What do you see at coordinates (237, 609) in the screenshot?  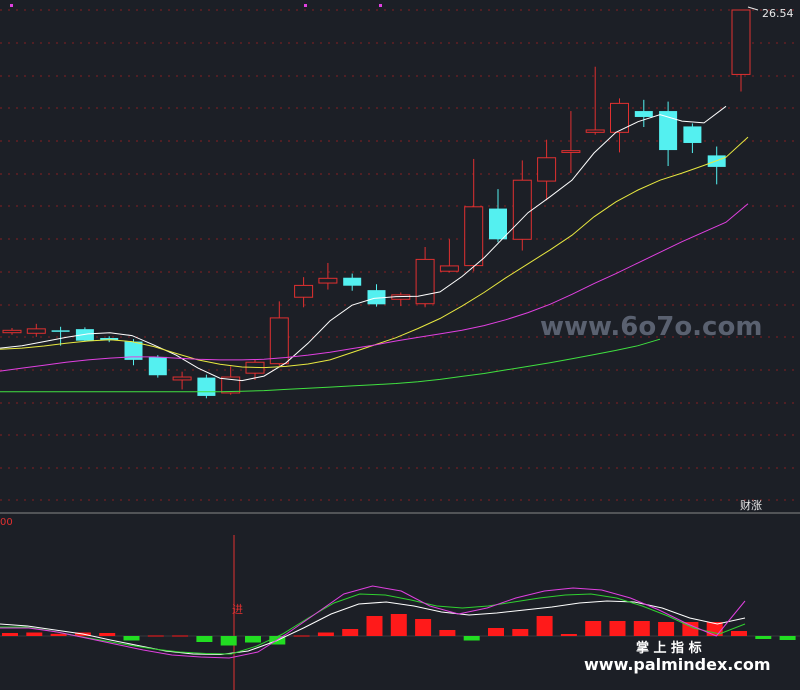 I see `signal-label: 进` at bounding box center [237, 609].